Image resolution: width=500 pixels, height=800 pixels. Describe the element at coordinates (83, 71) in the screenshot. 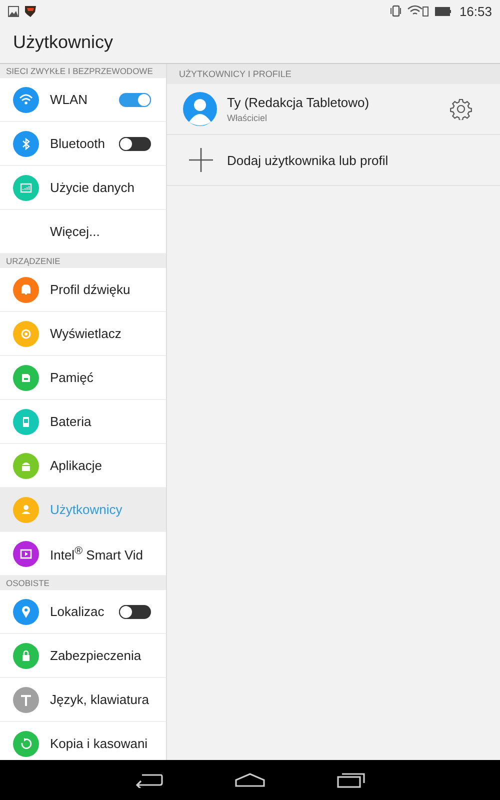

I see `section-header: SIECI ZWYKŁE I BEZPRZEWODOWE` at that location.